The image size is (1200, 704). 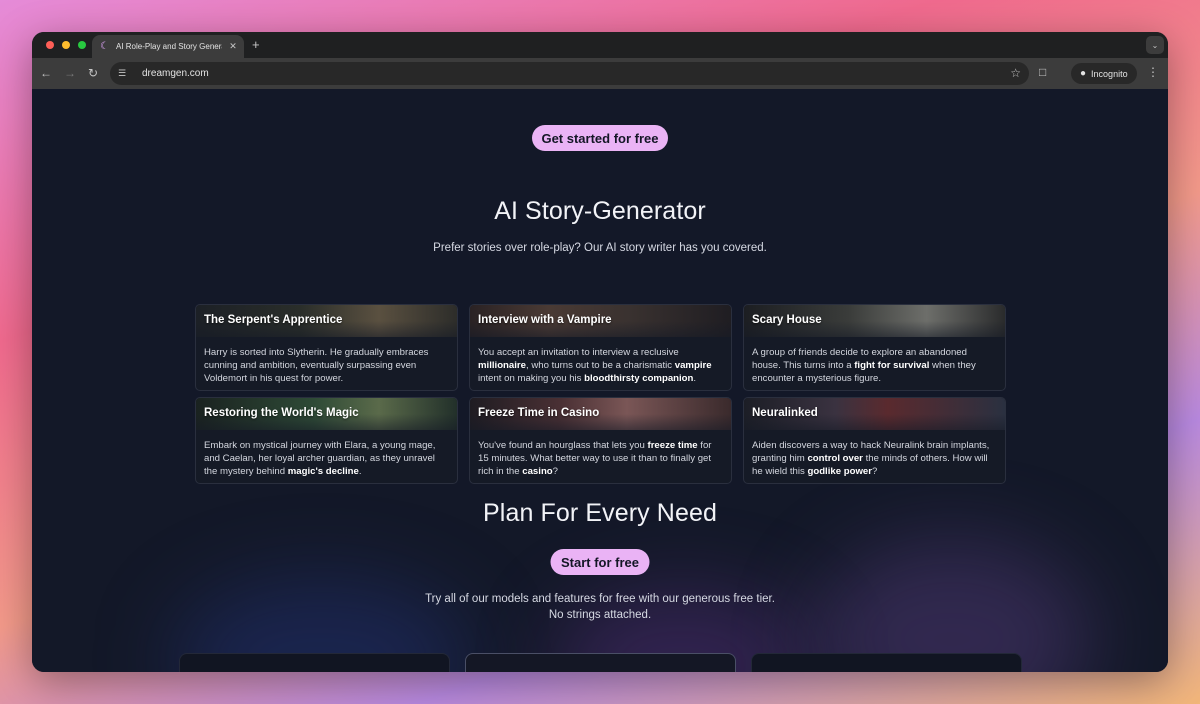 What do you see at coordinates (785, 413) in the screenshot?
I see `story-card-title: Neuralinked` at bounding box center [785, 413].